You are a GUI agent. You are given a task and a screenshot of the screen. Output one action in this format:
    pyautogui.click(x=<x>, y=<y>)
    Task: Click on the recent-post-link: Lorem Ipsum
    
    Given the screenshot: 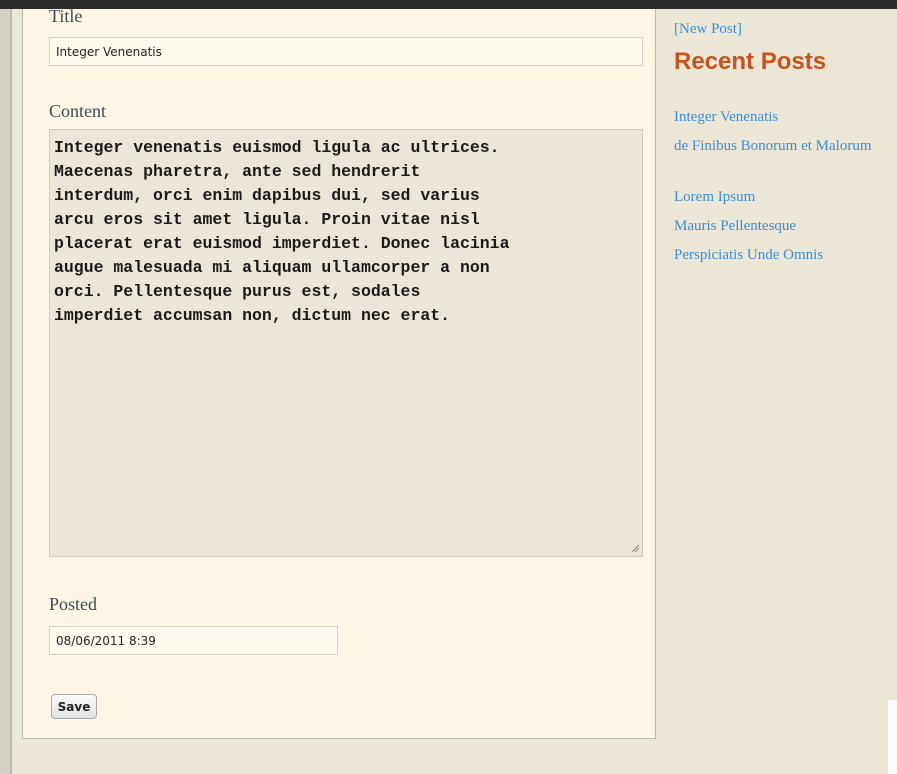 What is the action you would take?
    pyautogui.click(x=774, y=197)
    